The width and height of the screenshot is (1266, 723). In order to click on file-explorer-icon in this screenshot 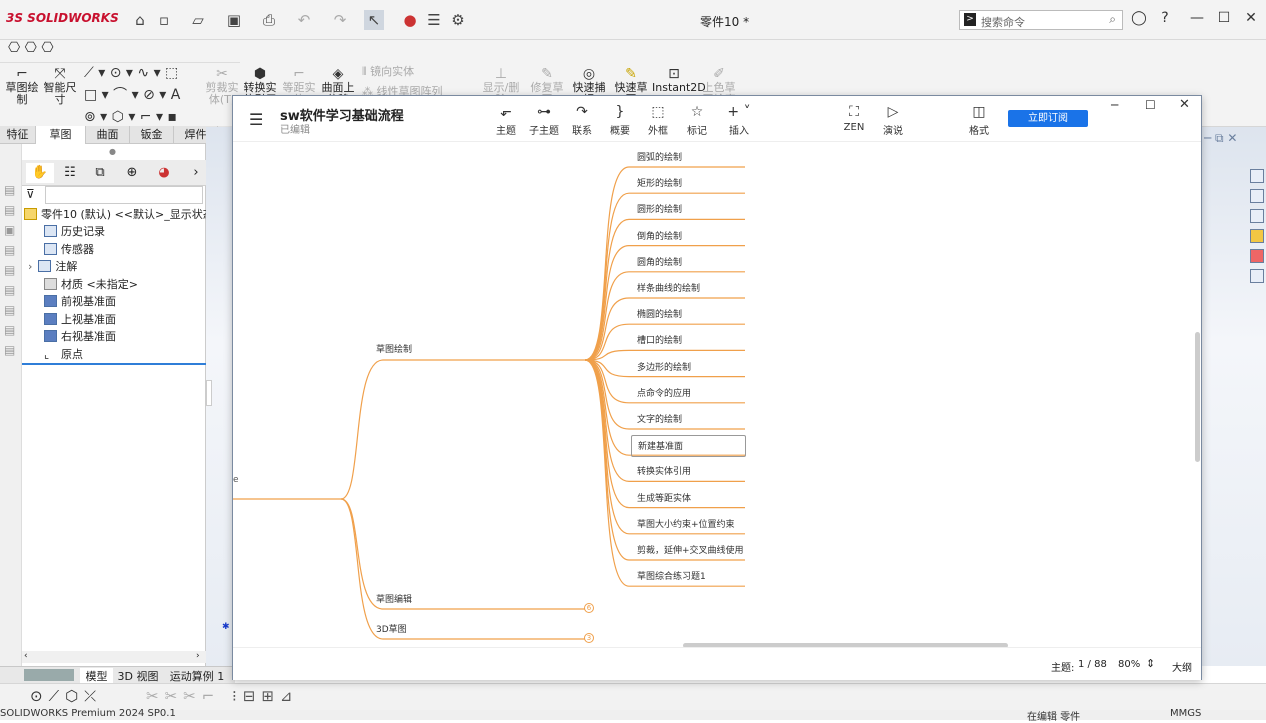, I will do `click(1257, 216)`.